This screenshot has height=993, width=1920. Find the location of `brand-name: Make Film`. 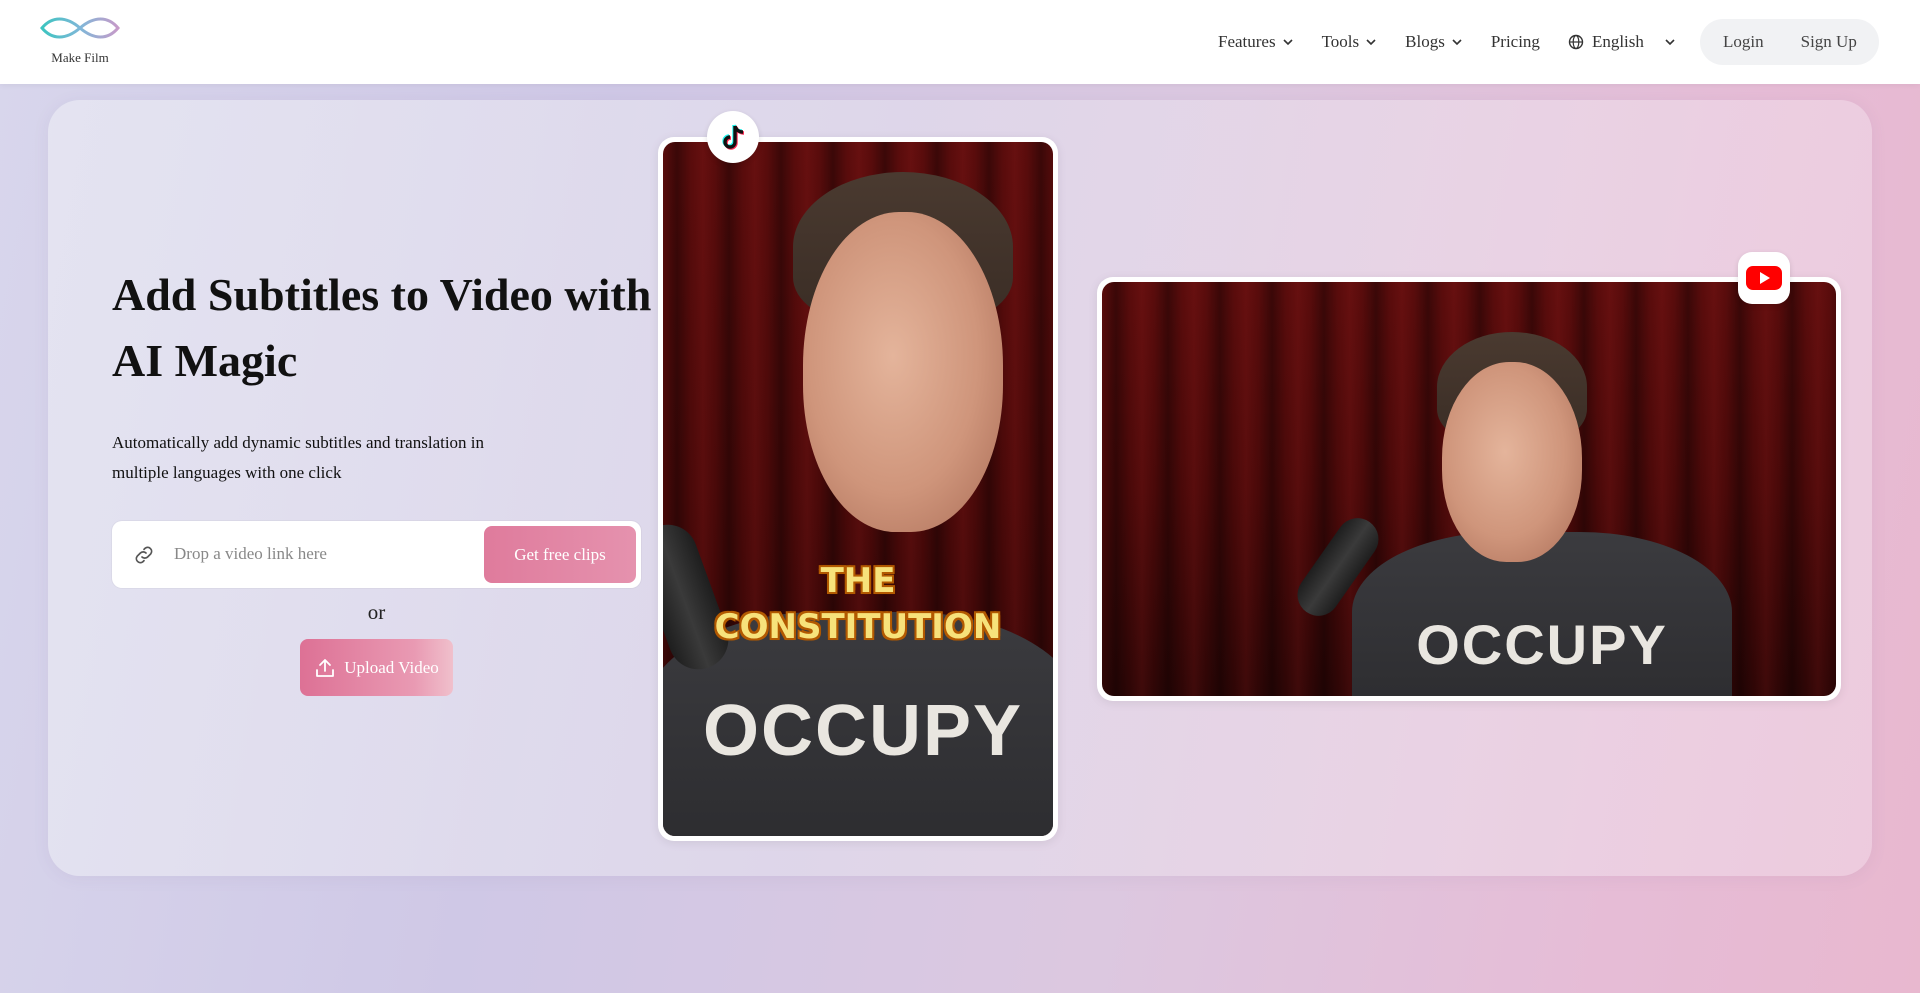

brand-name: Make Film is located at coordinates (80, 57).